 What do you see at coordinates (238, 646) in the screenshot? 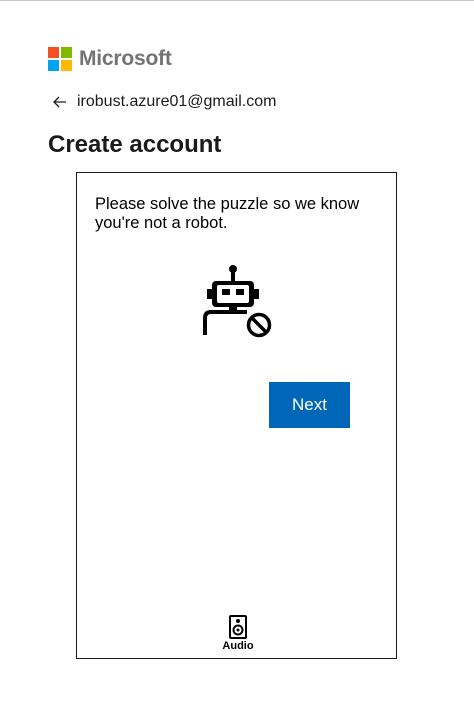
I see `audio-label: Audio` at bounding box center [238, 646].